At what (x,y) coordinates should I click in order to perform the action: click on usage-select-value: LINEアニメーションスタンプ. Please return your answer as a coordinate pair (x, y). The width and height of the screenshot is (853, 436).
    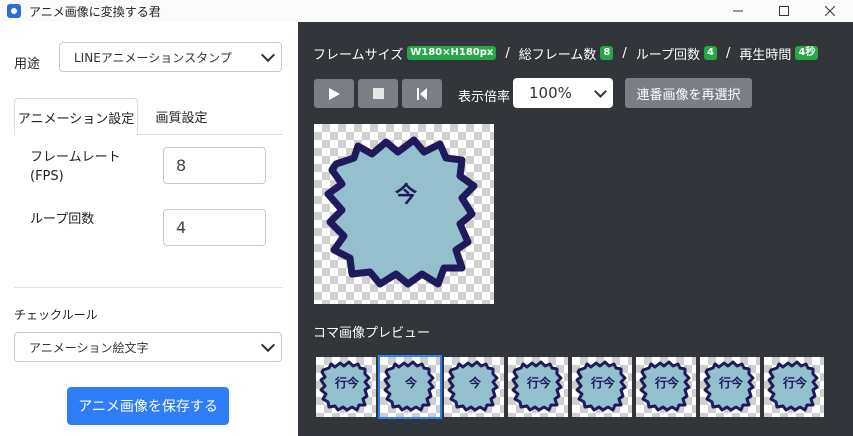
    Looking at the image, I should click on (153, 57).